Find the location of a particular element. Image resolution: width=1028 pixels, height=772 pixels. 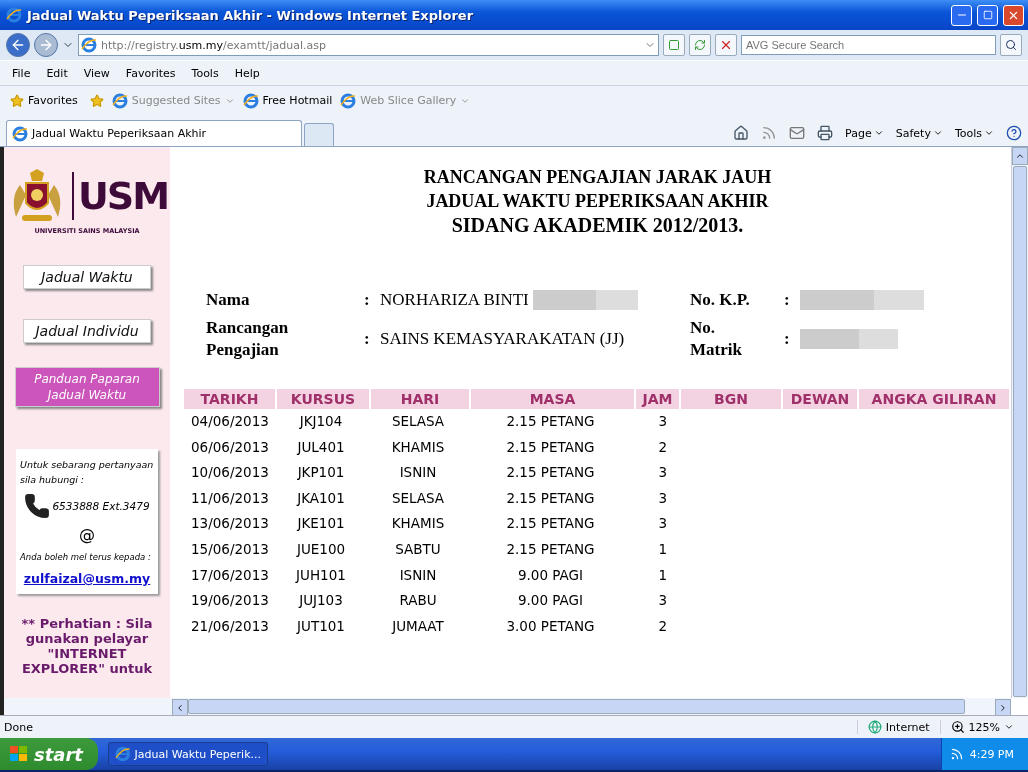

new-tab-button is located at coordinates (319, 134).